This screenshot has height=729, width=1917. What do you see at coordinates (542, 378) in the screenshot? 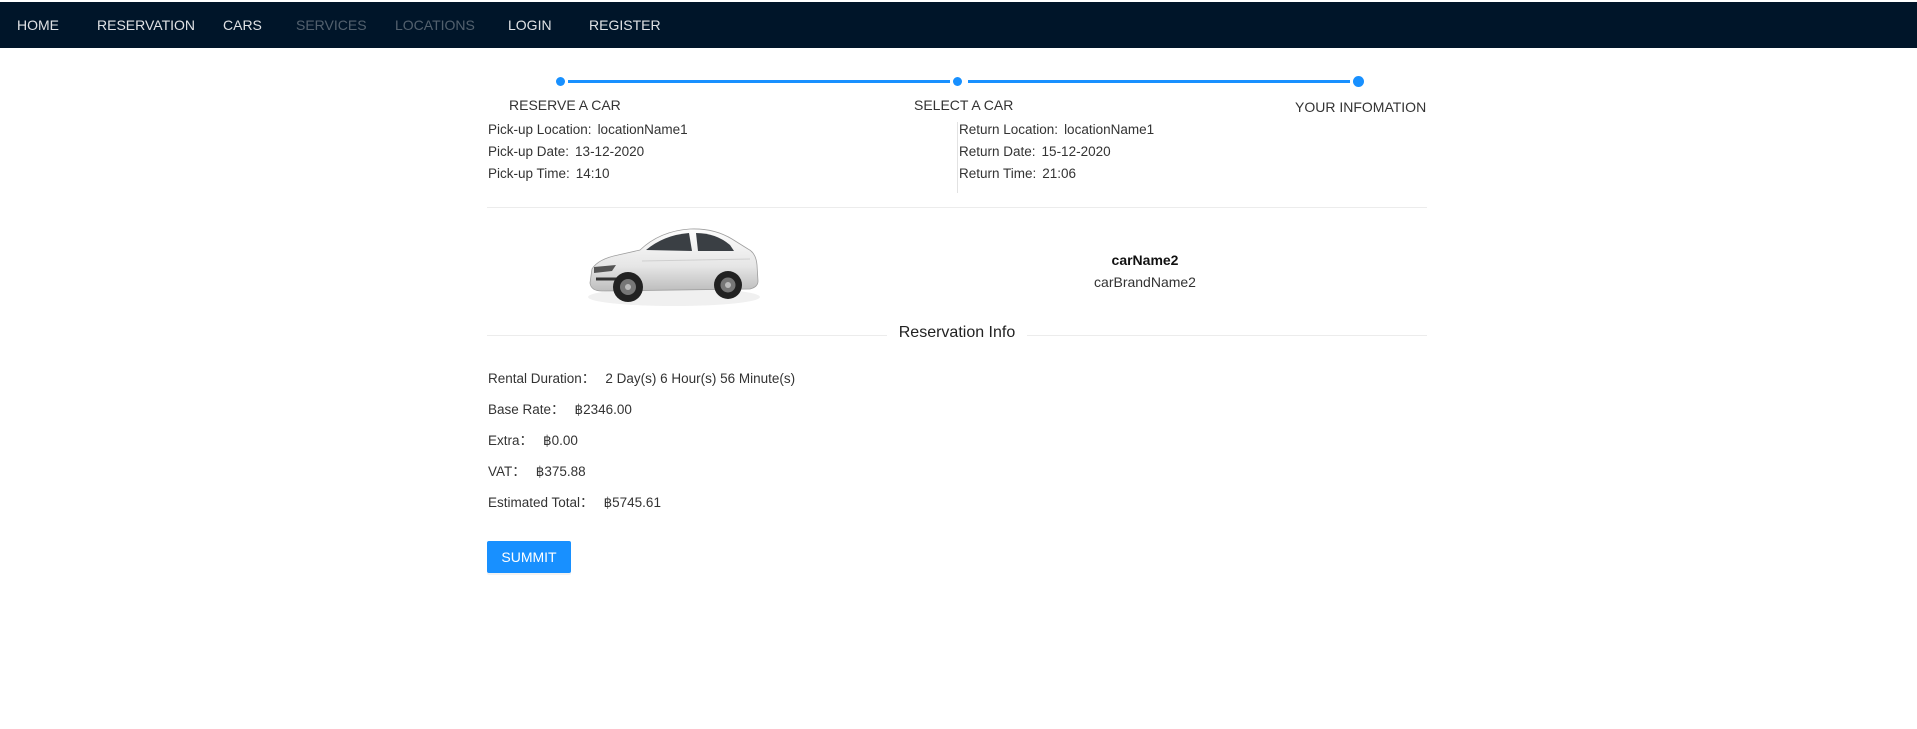
I see `rental-duration-label: Rental Duration：` at bounding box center [542, 378].